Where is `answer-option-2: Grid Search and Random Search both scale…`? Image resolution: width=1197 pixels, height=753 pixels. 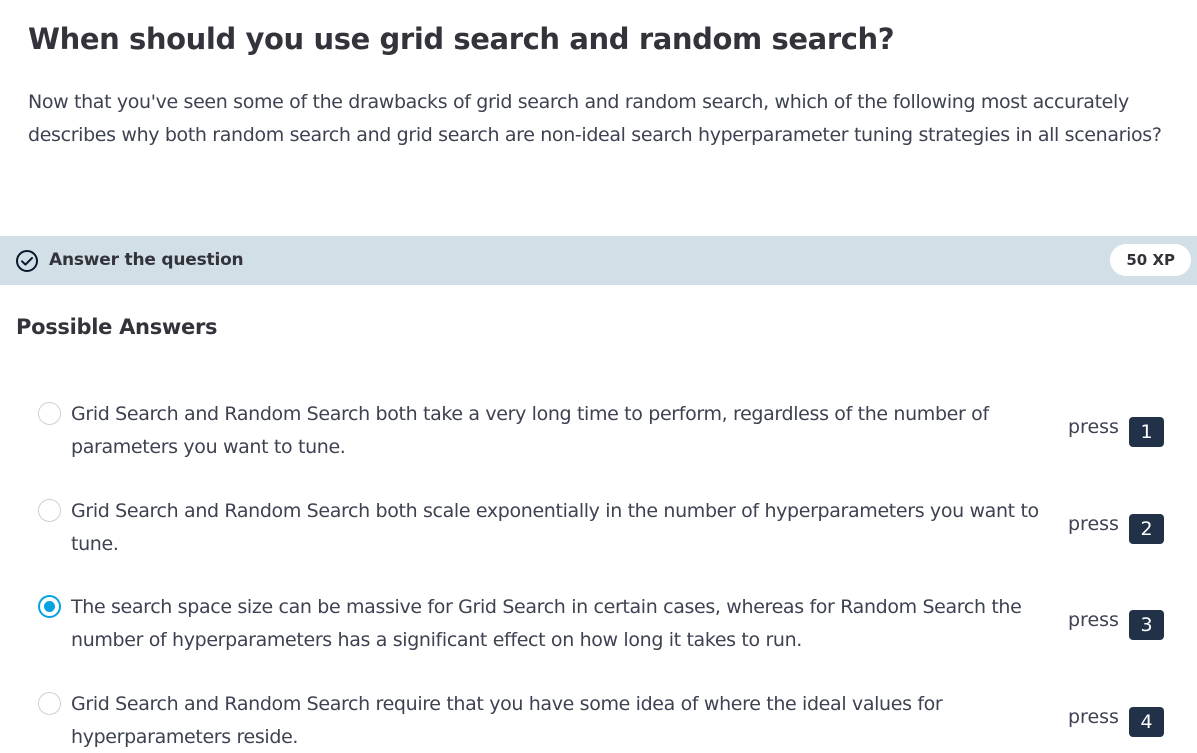 answer-option-2: Grid Search and Random Search both scale… is located at coordinates (598, 535).